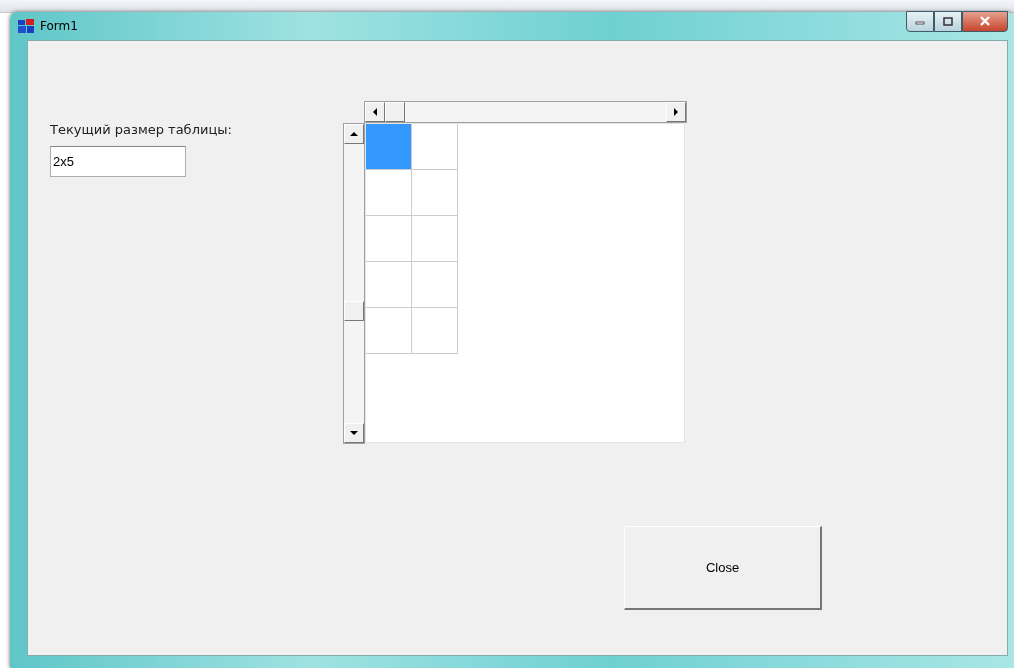 This screenshot has width=1014, height=668. I want to click on scroll-left-button, so click(375, 112).